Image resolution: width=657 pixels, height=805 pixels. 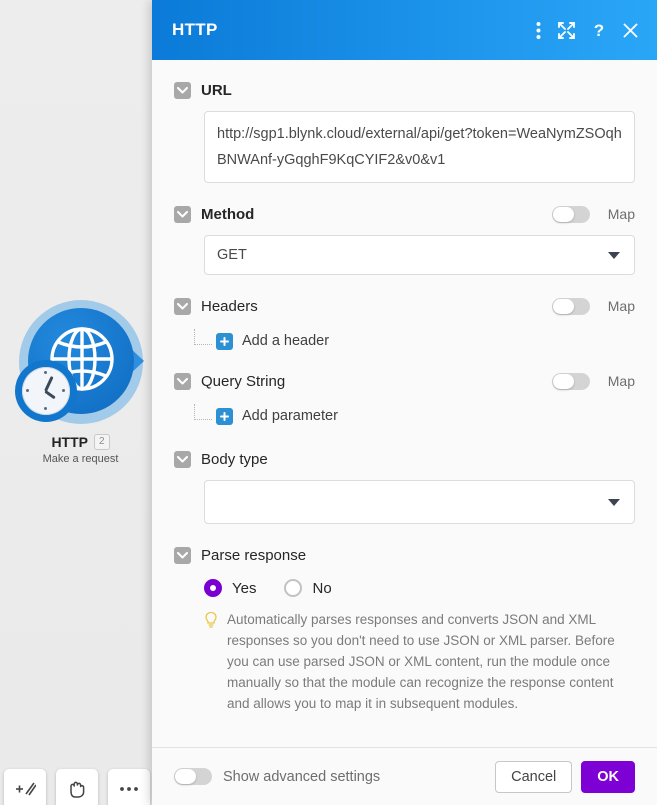 I want to click on pan-hand-tool, so click(x=77, y=787).